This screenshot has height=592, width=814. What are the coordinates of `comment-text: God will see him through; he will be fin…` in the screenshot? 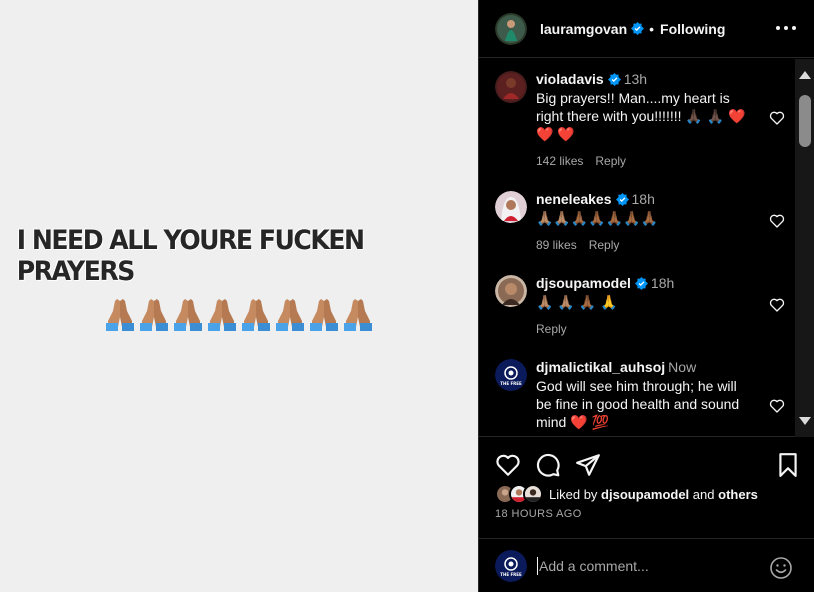 It's located at (638, 404).